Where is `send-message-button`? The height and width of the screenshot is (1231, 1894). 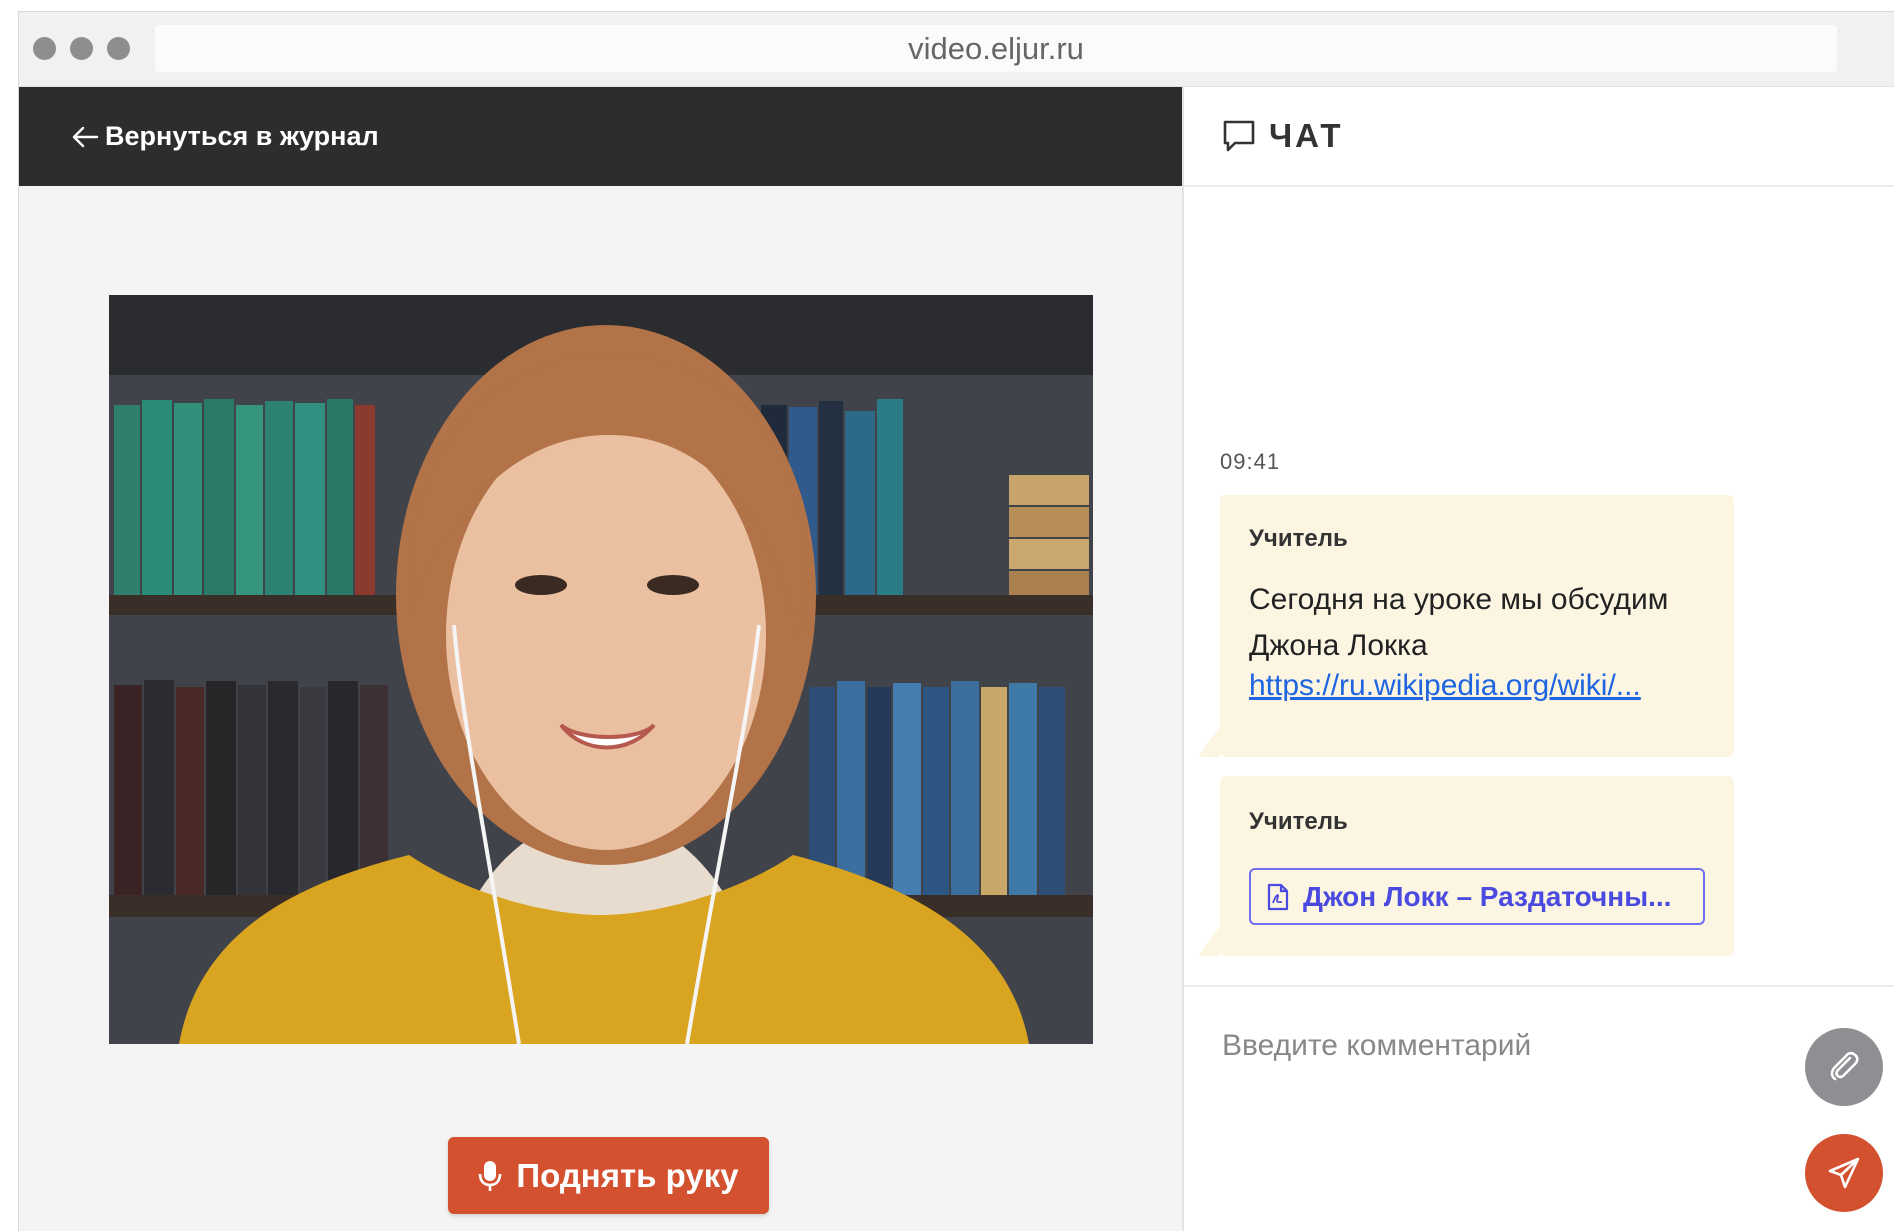 send-message-button is located at coordinates (1844, 1173).